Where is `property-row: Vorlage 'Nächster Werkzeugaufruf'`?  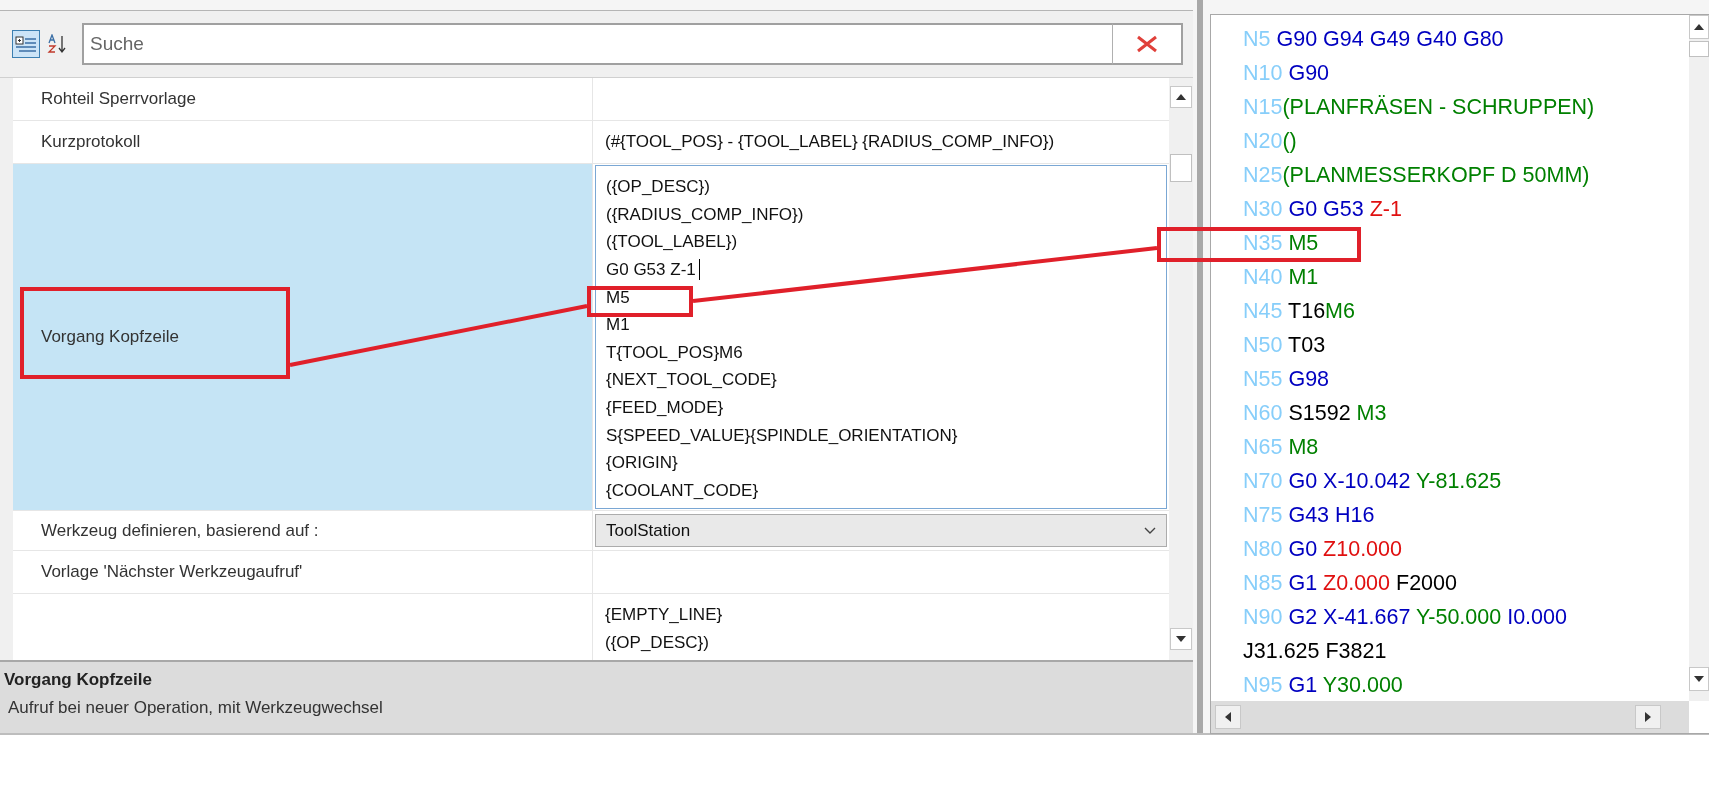 property-row: Vorlage 'Nächster Werkzeugaufruf' is located at coordinates (591, 573).